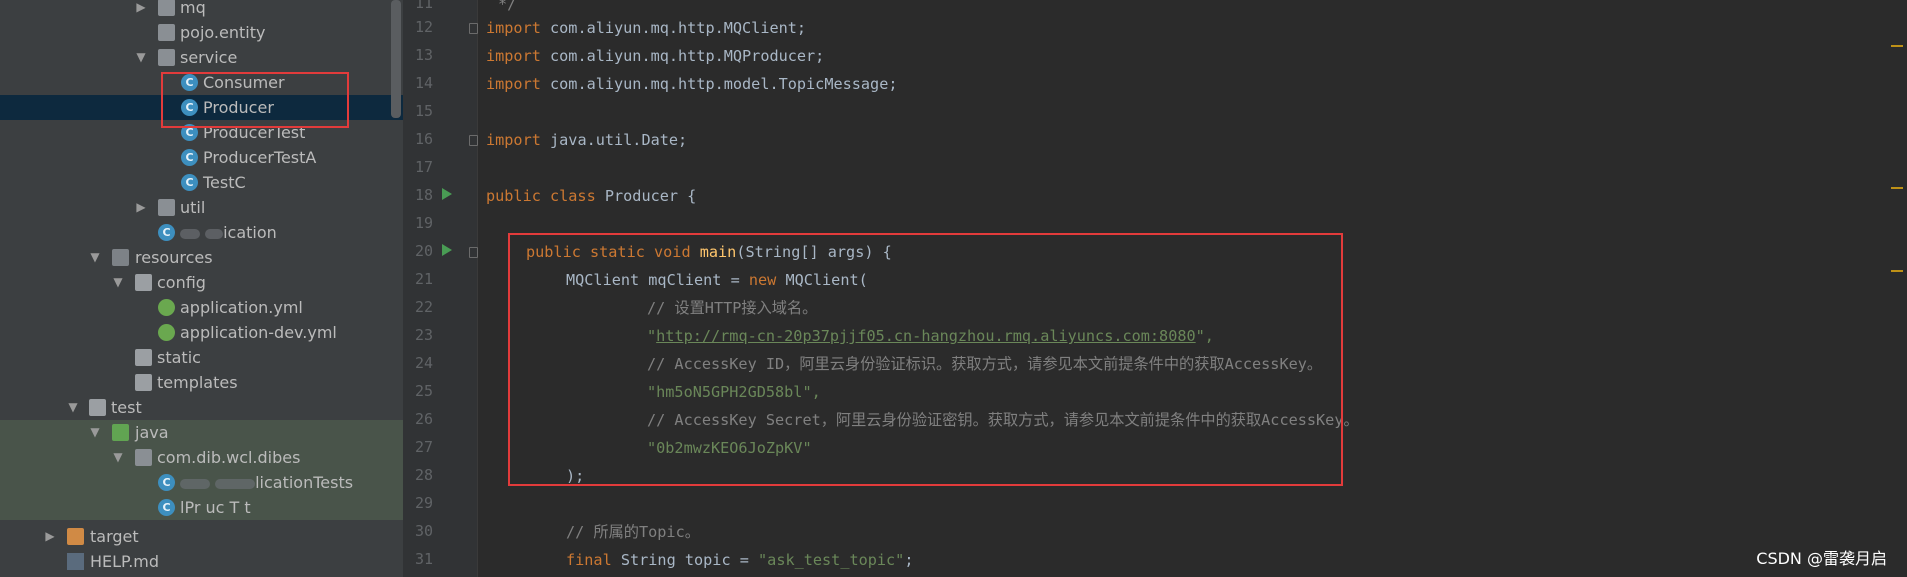 This screenshot has height=577, width=1907. Describe the element at coordinates (1821, 558) in the screenshot. I see `csdn-watermark: CSDN @雷袭月启` at that location.